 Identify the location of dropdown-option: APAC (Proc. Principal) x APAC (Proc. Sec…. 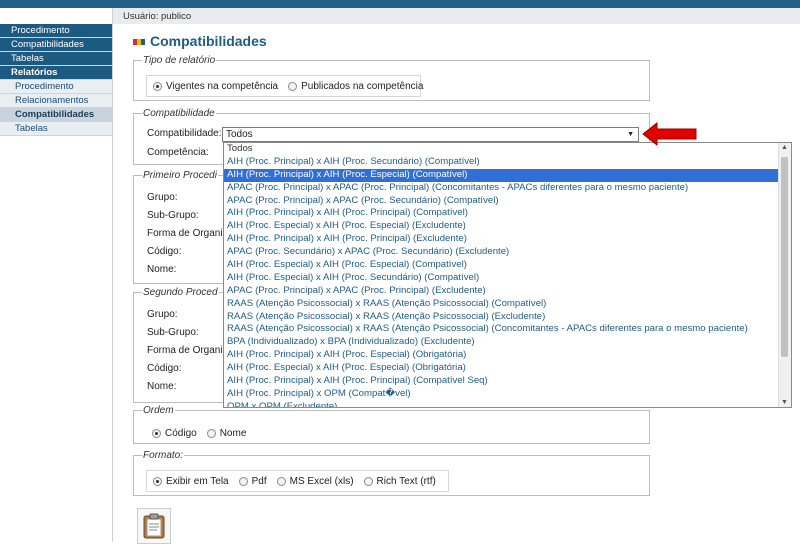
(507, 201).